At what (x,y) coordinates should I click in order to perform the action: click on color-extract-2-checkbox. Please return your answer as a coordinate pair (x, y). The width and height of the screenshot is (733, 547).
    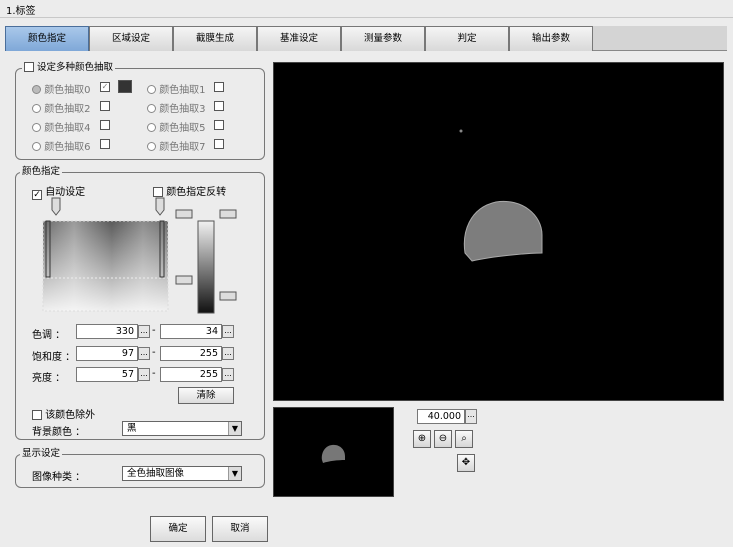
    Looking at the image, I should click on (105, 106).